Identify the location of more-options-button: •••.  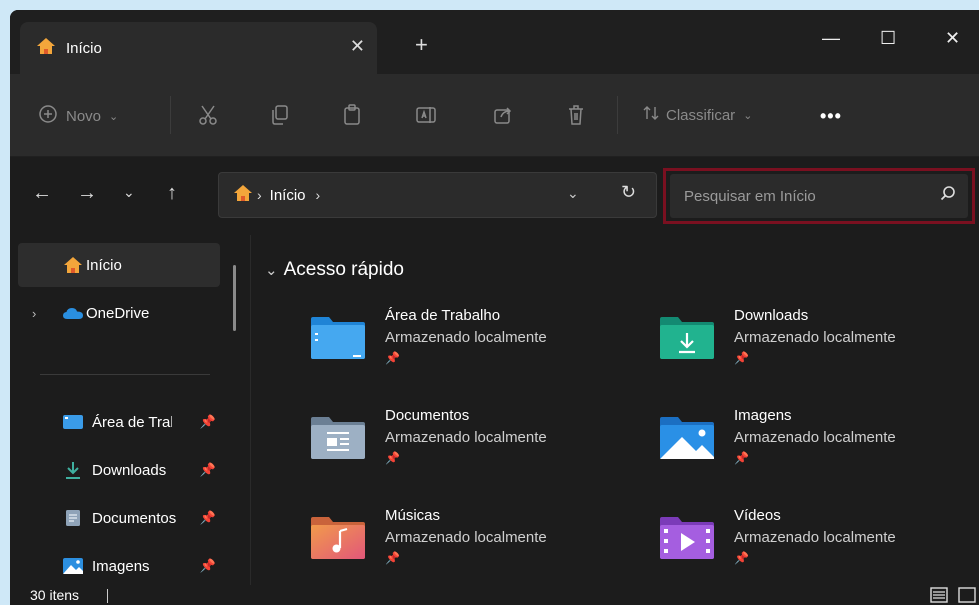
(831, 116).